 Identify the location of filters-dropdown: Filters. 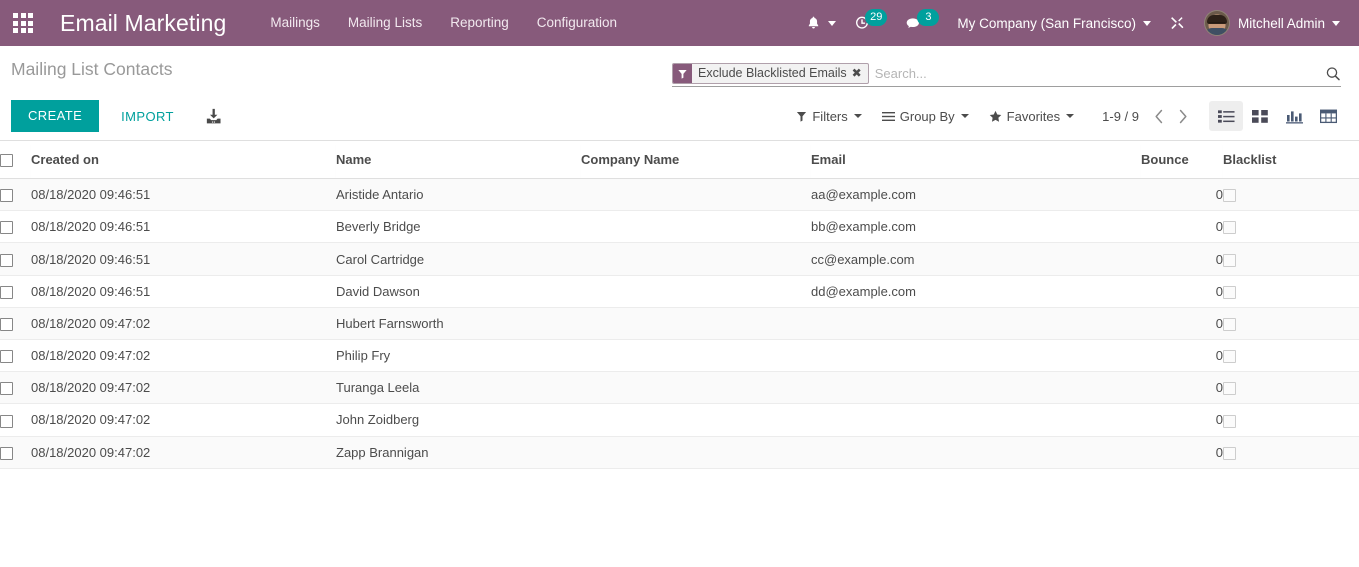
(828, 116).